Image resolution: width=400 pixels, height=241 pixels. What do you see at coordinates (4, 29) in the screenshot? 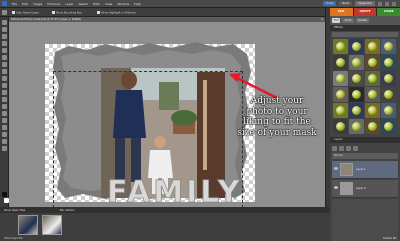
I see `hand-tool-icon` at bounding box center [4, 29].